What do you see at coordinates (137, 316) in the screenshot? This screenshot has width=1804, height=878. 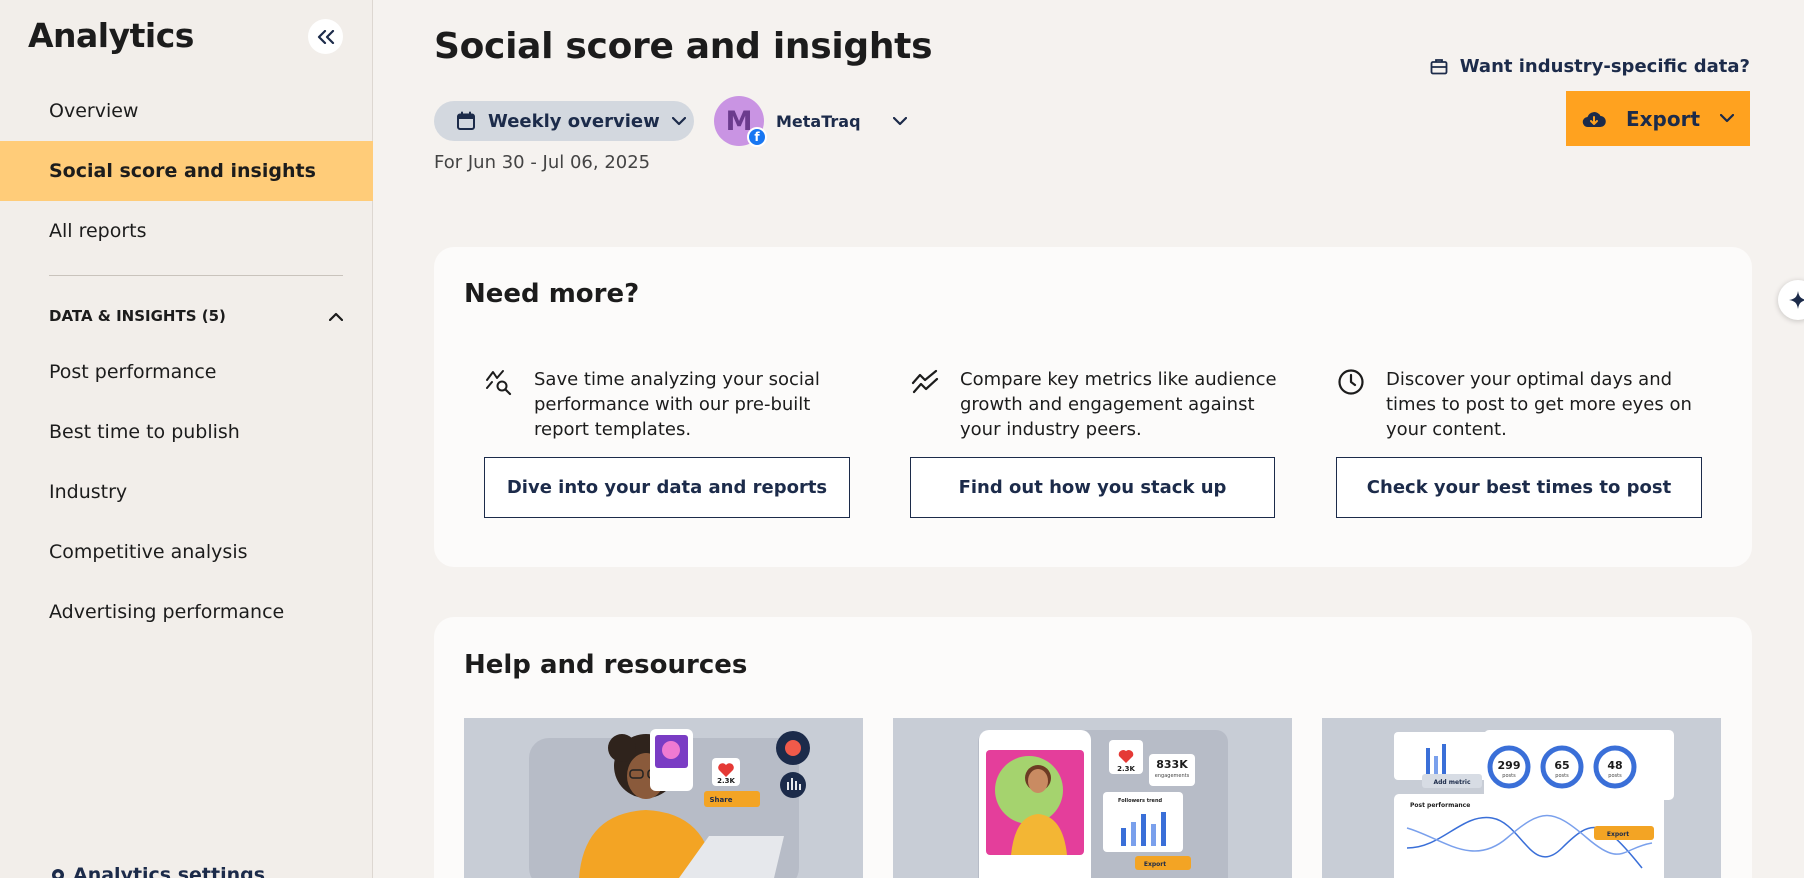 I see `section-label: DATA & INSIGHTS (5)` at bounding box center [137, 316].